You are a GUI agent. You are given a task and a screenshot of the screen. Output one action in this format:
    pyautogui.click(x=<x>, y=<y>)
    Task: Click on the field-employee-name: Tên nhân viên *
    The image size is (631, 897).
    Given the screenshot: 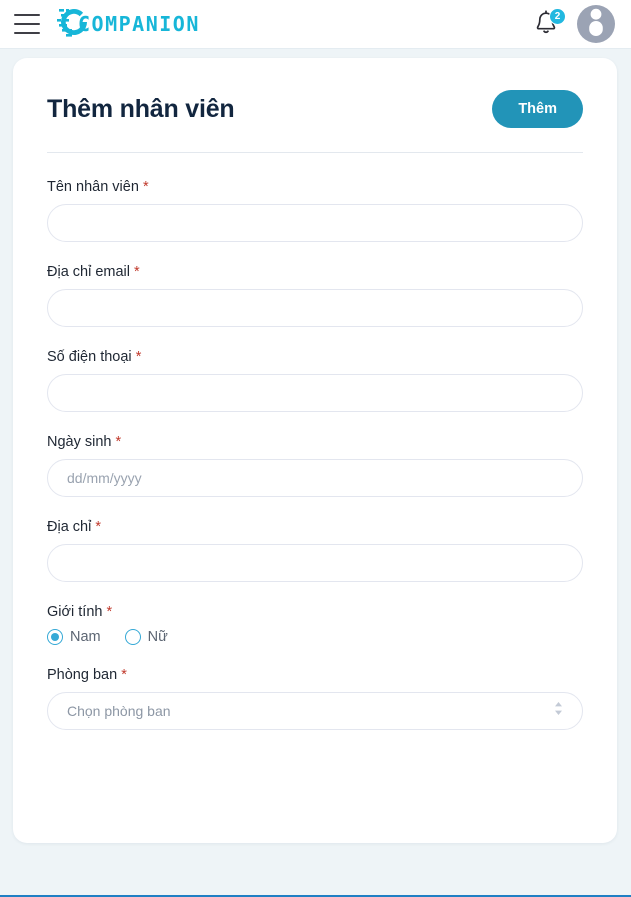 What is the action you would take?
    pyautogui.click(x=315, y=210)
    